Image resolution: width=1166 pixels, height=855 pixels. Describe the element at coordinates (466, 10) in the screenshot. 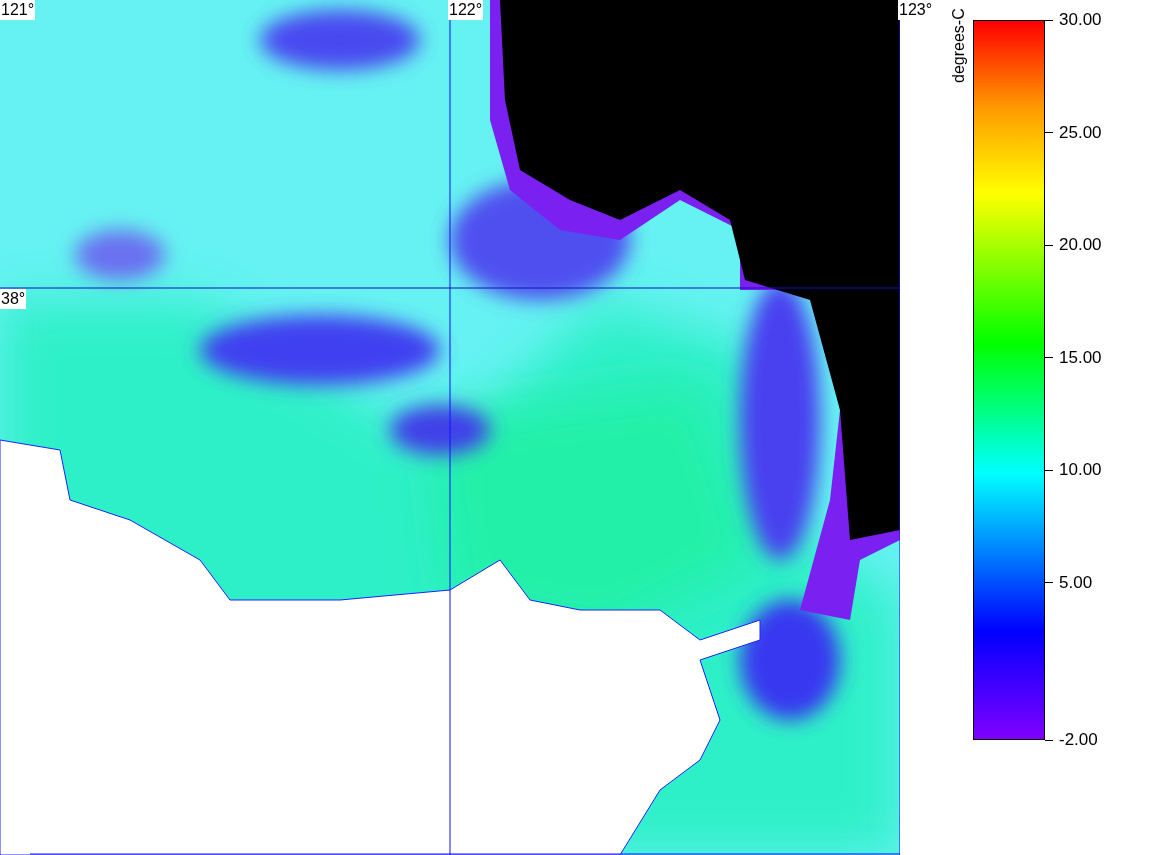

I see `longitude-label: 122°` at that location.